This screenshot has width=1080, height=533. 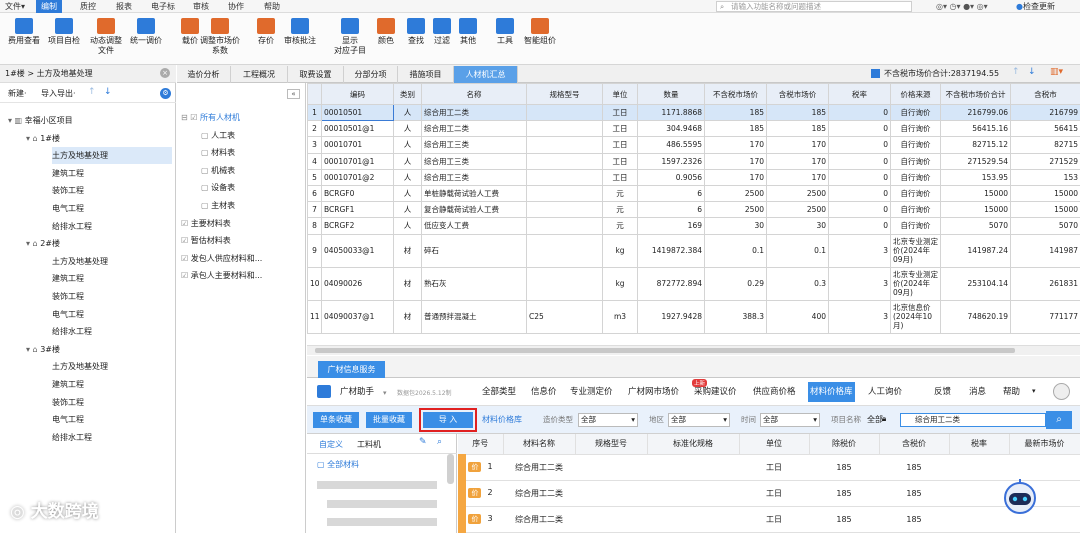 What do you see at coordinates (68, 173) in the screenshot?
I see `tree-item: 建筑工程` at bounding box center [68, 173].